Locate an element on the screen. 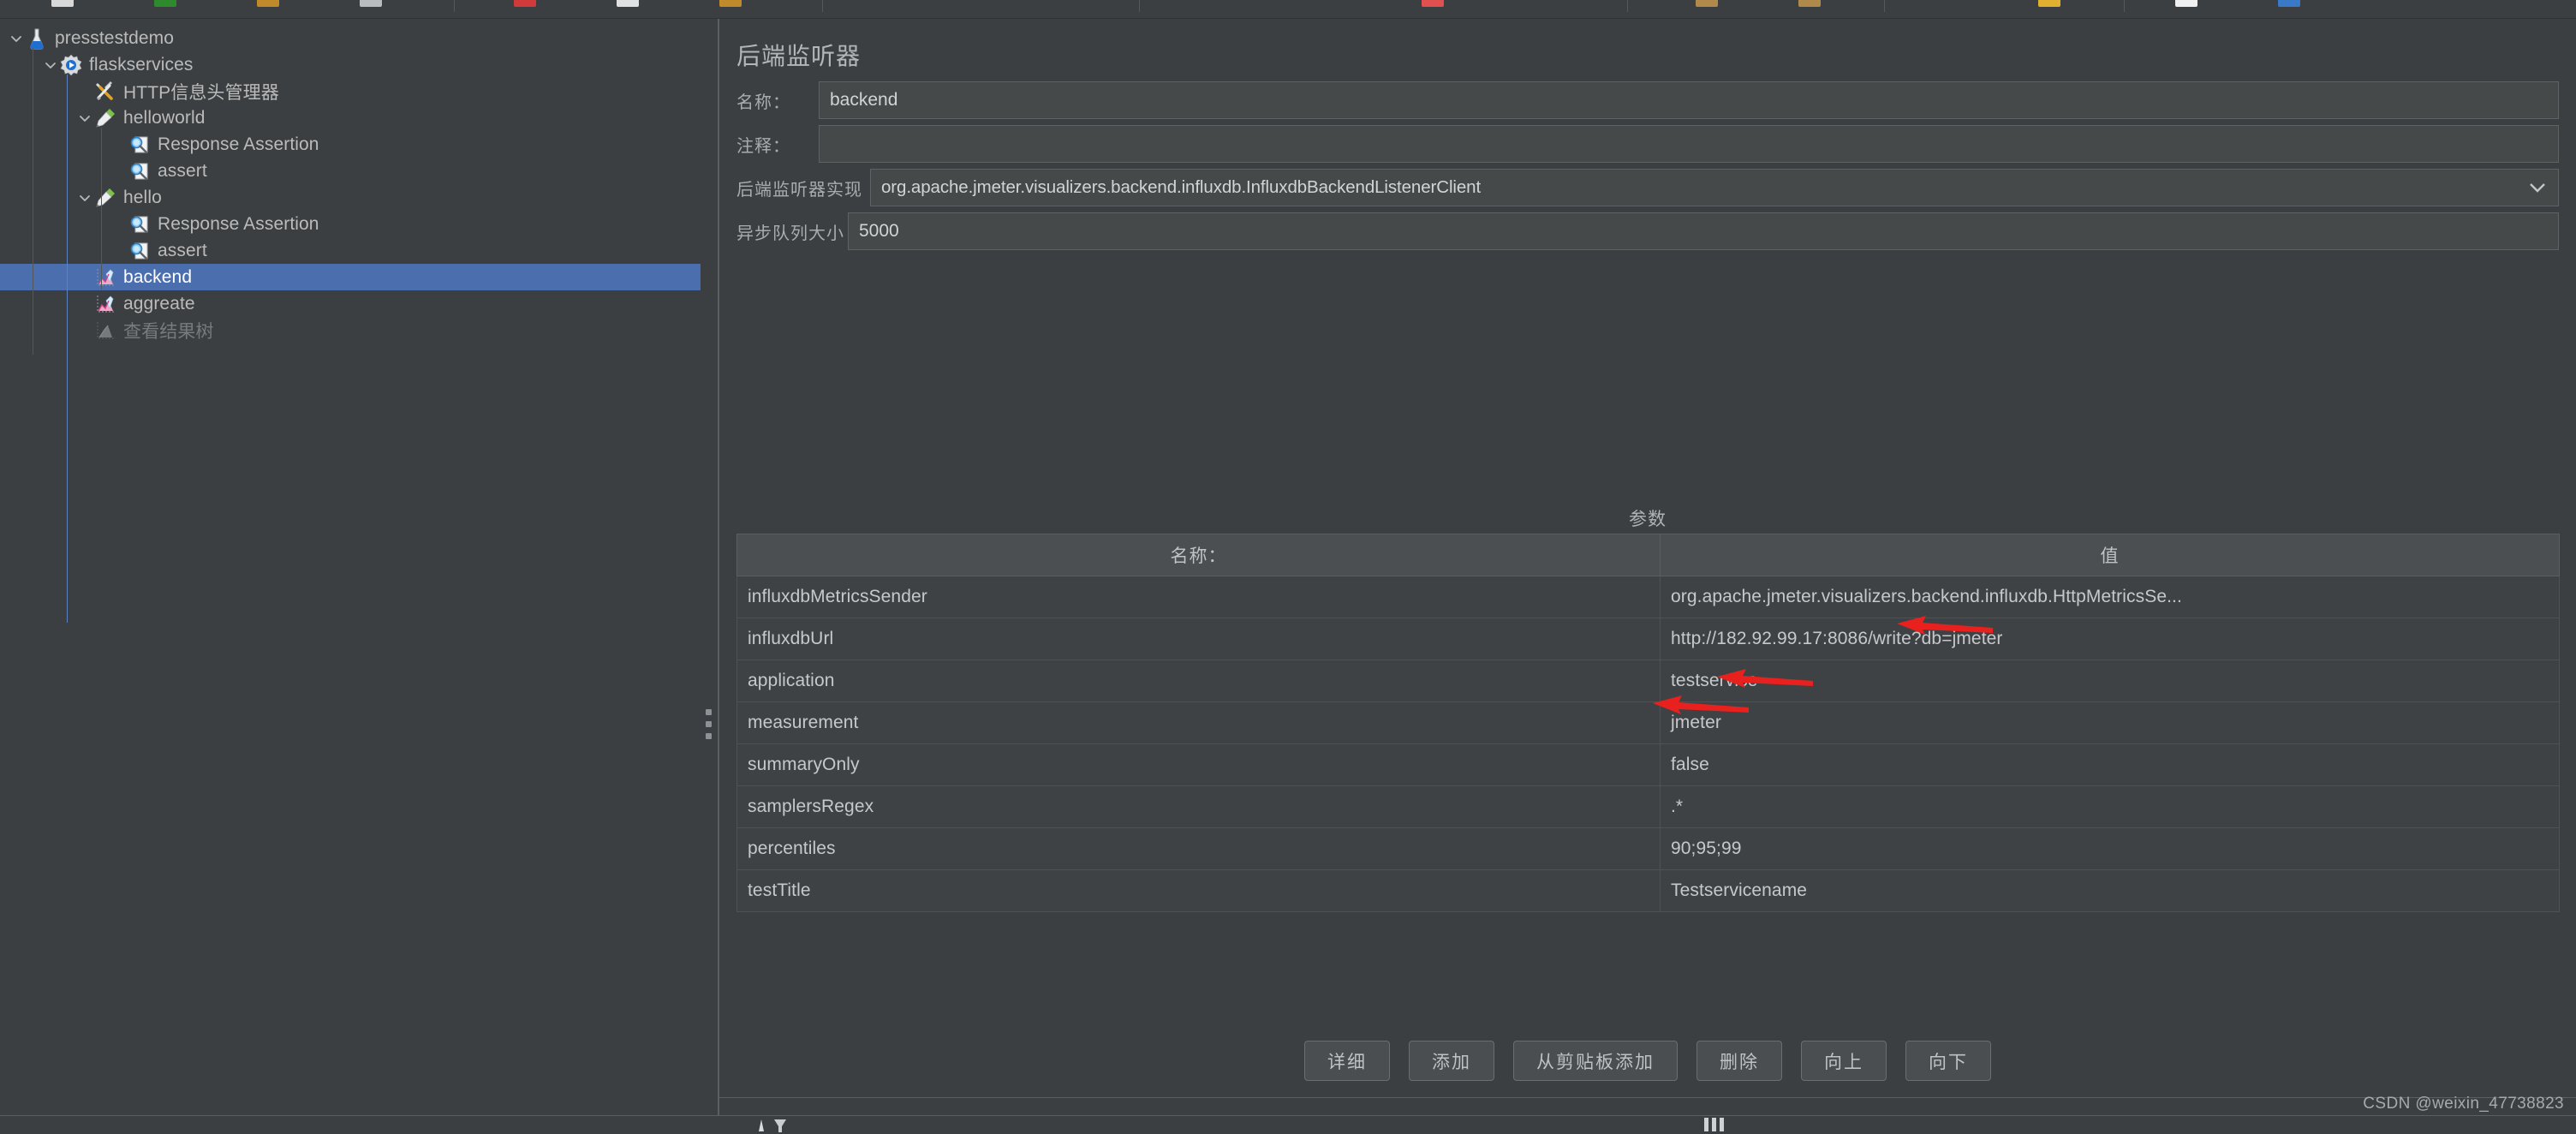 The height and width of the screenshot is (1134, 2576). header-manager-icon is located at coordinates (105, 92).